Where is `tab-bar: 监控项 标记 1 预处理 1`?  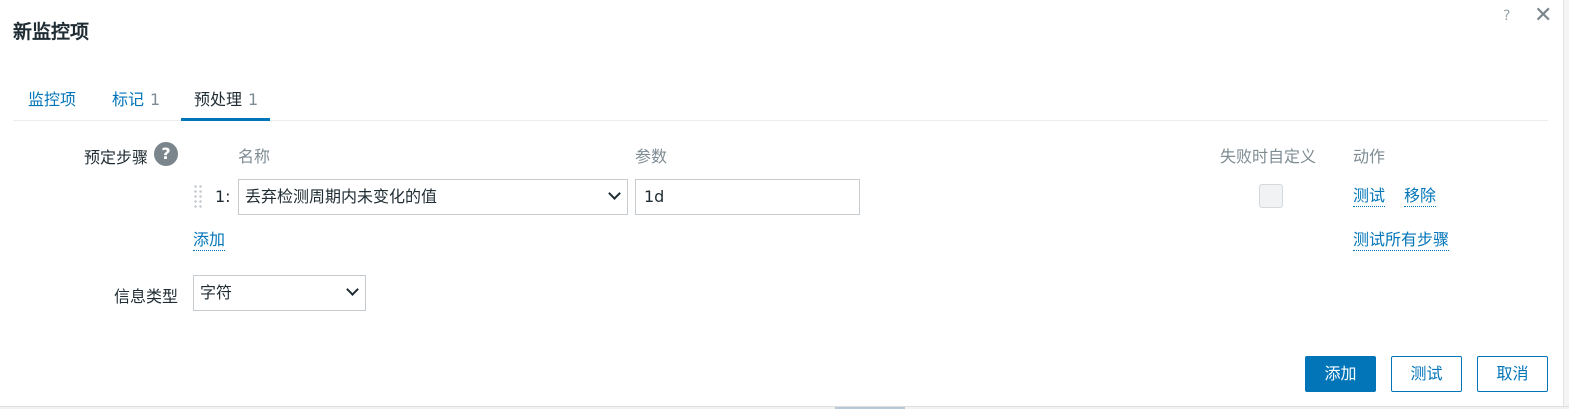 tab-bar: 监控项 标记 1 预处理 1 is located at coordinates (780, 99).